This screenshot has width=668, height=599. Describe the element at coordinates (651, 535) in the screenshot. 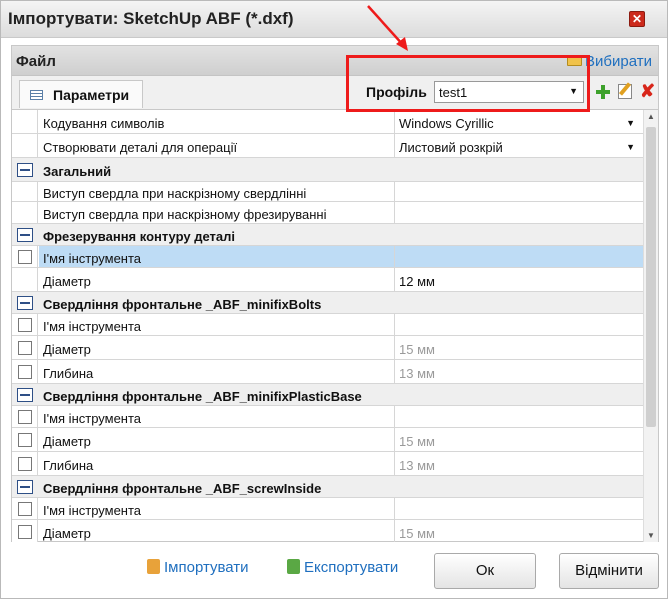

I see `scroll-down-icon: ▼` at that location.